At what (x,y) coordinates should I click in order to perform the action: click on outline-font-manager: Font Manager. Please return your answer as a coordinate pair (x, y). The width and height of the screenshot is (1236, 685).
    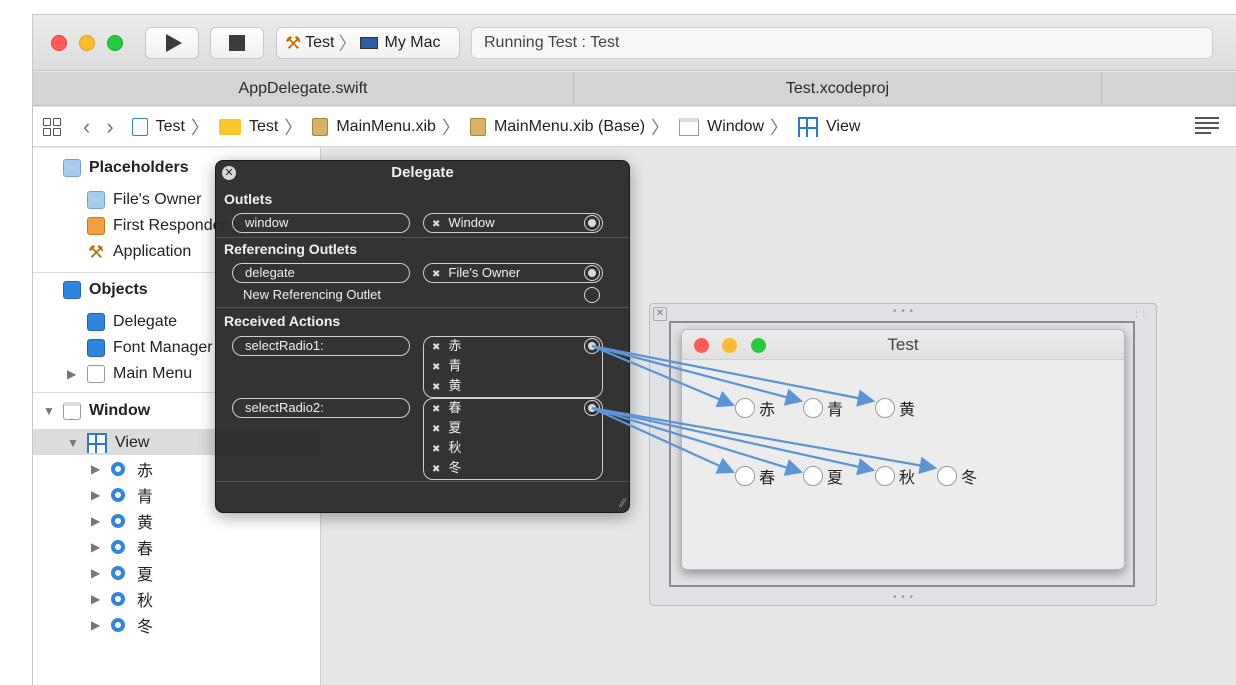
    Looking at the image, I should click on (150, 348).